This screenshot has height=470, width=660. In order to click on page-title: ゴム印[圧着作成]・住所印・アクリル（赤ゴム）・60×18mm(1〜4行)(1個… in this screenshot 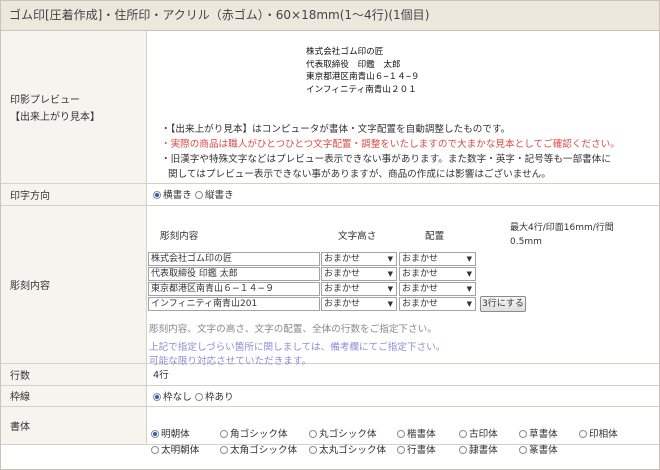, I will do `click(330, 16)`.